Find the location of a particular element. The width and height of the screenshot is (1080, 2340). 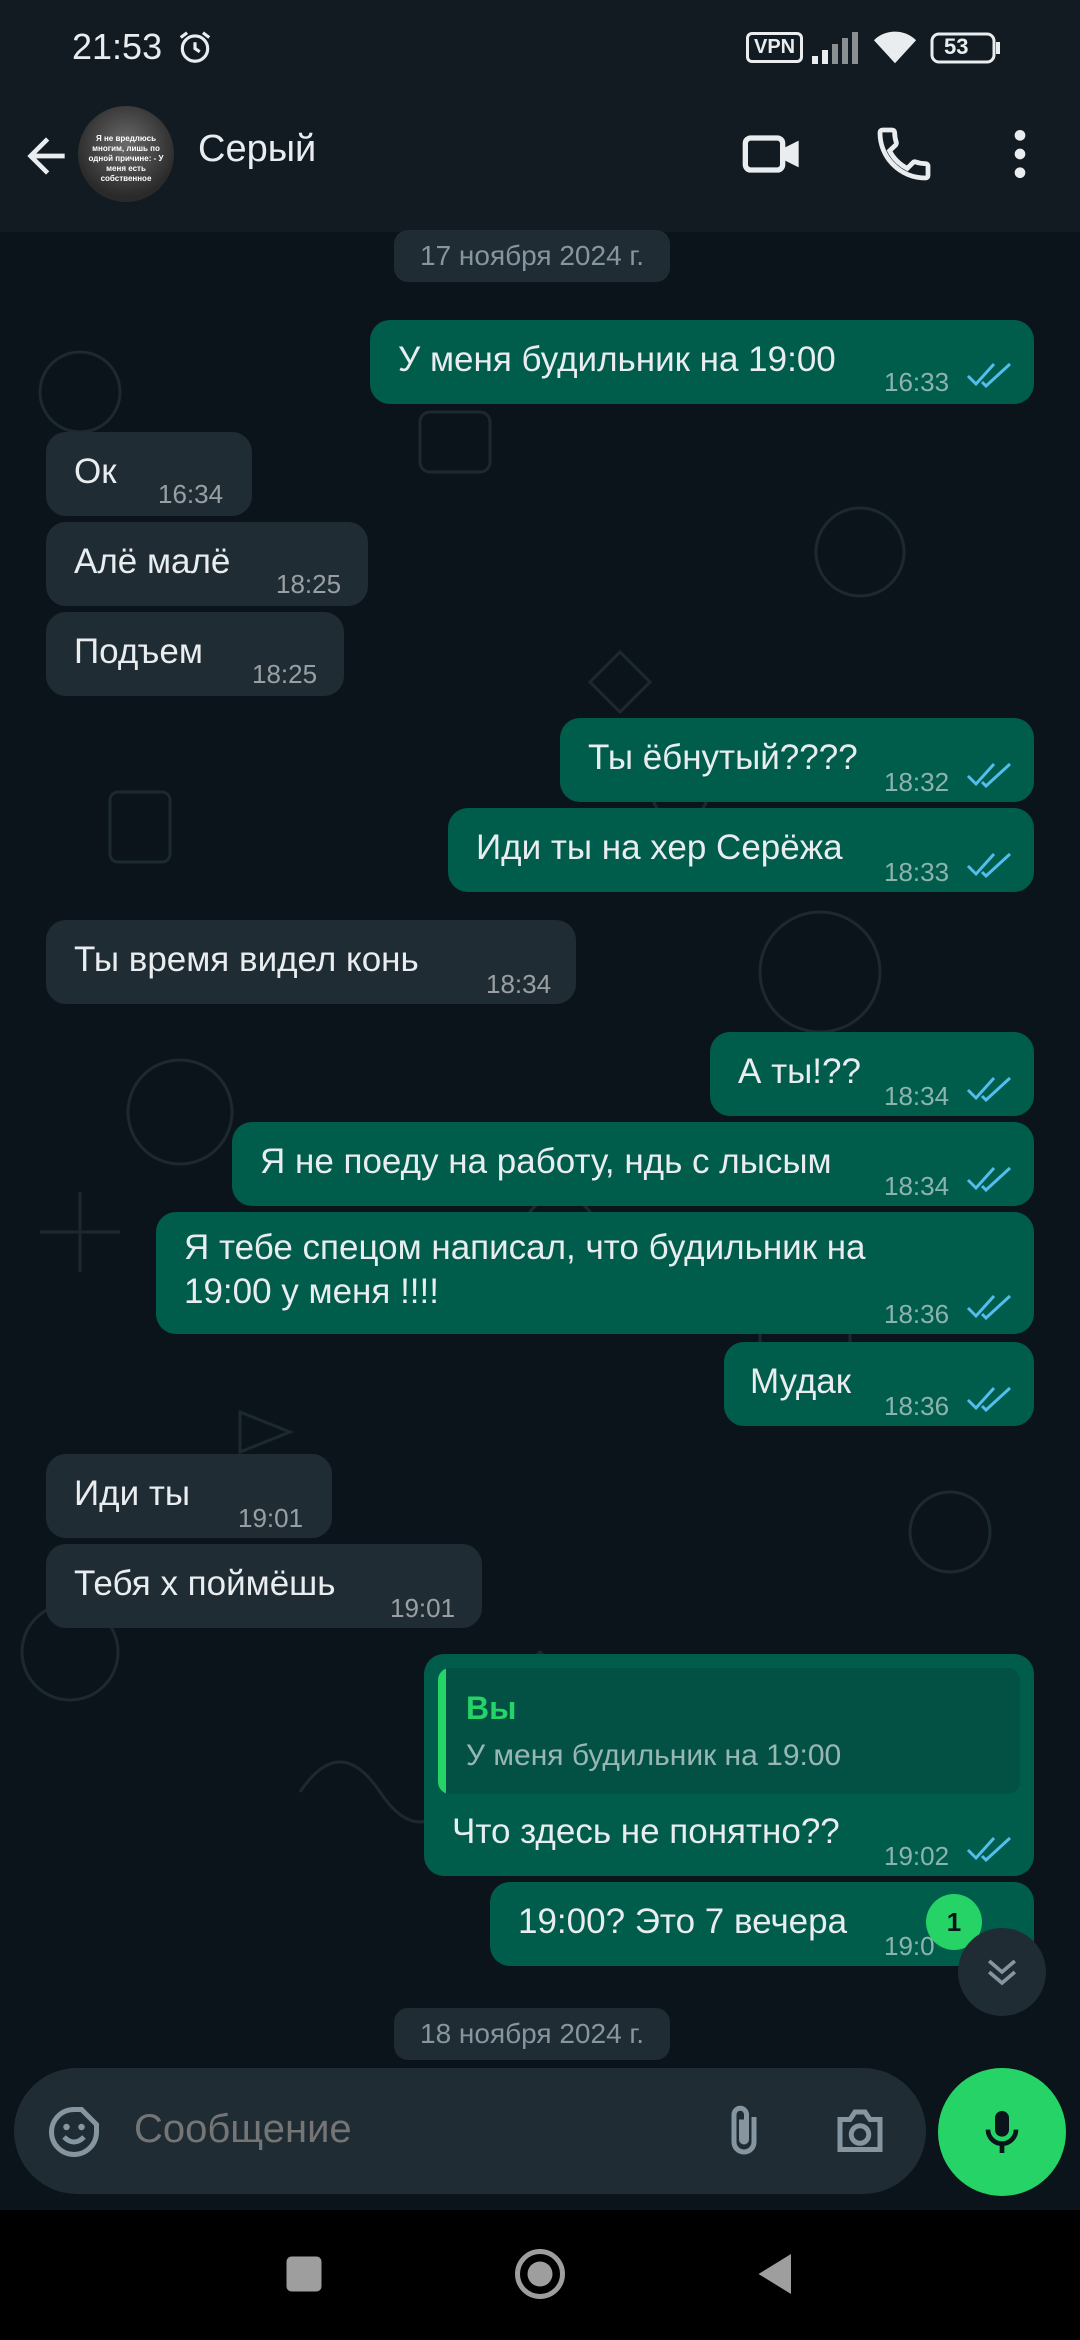

message-text: Я не поеду на работу, ндь с лысым is located at coordinates (546, 1161).